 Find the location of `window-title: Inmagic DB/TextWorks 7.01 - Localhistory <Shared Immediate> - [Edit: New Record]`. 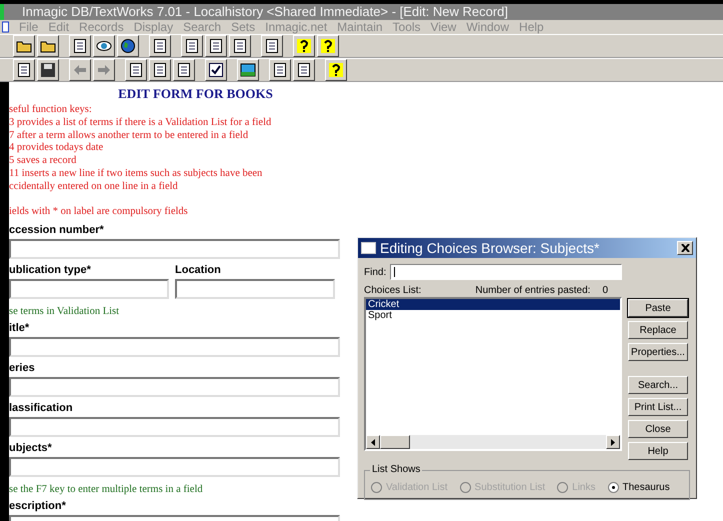

window-title: Inmagic DB/TextWorks 7.01 - Localhistory <Shared Immediate> - [Edit: New Record] is located at coordinates (264, 12).